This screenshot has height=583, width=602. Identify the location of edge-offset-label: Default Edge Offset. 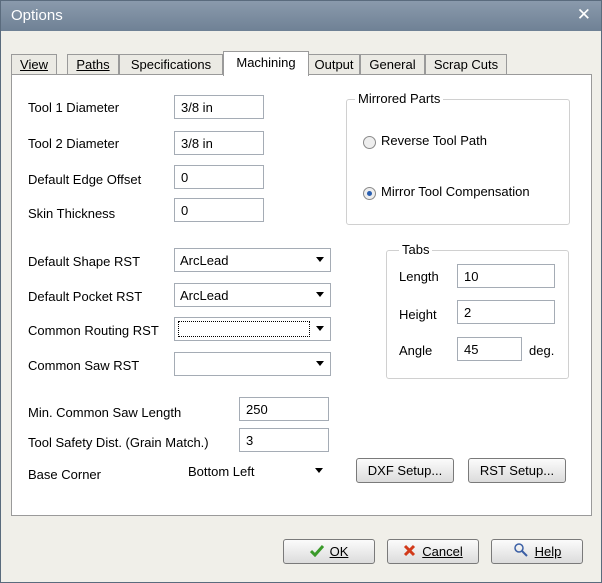
(85, 179).